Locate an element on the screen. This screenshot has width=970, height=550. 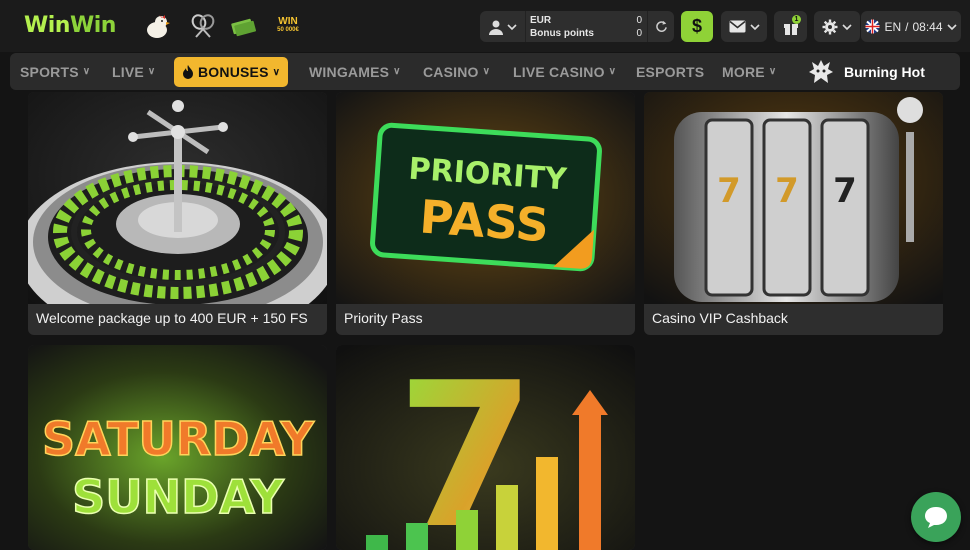
burning-hot-link: Burning Hot is located at coordinates (866, 71).